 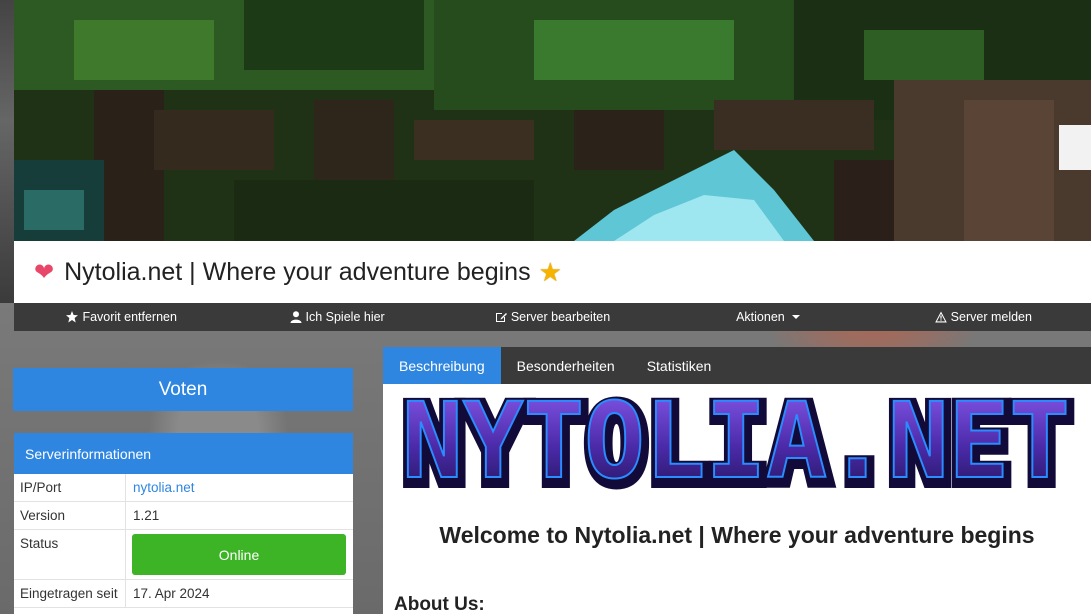 I want to click on heart-icon: ❤, so click(x=44, y=272).